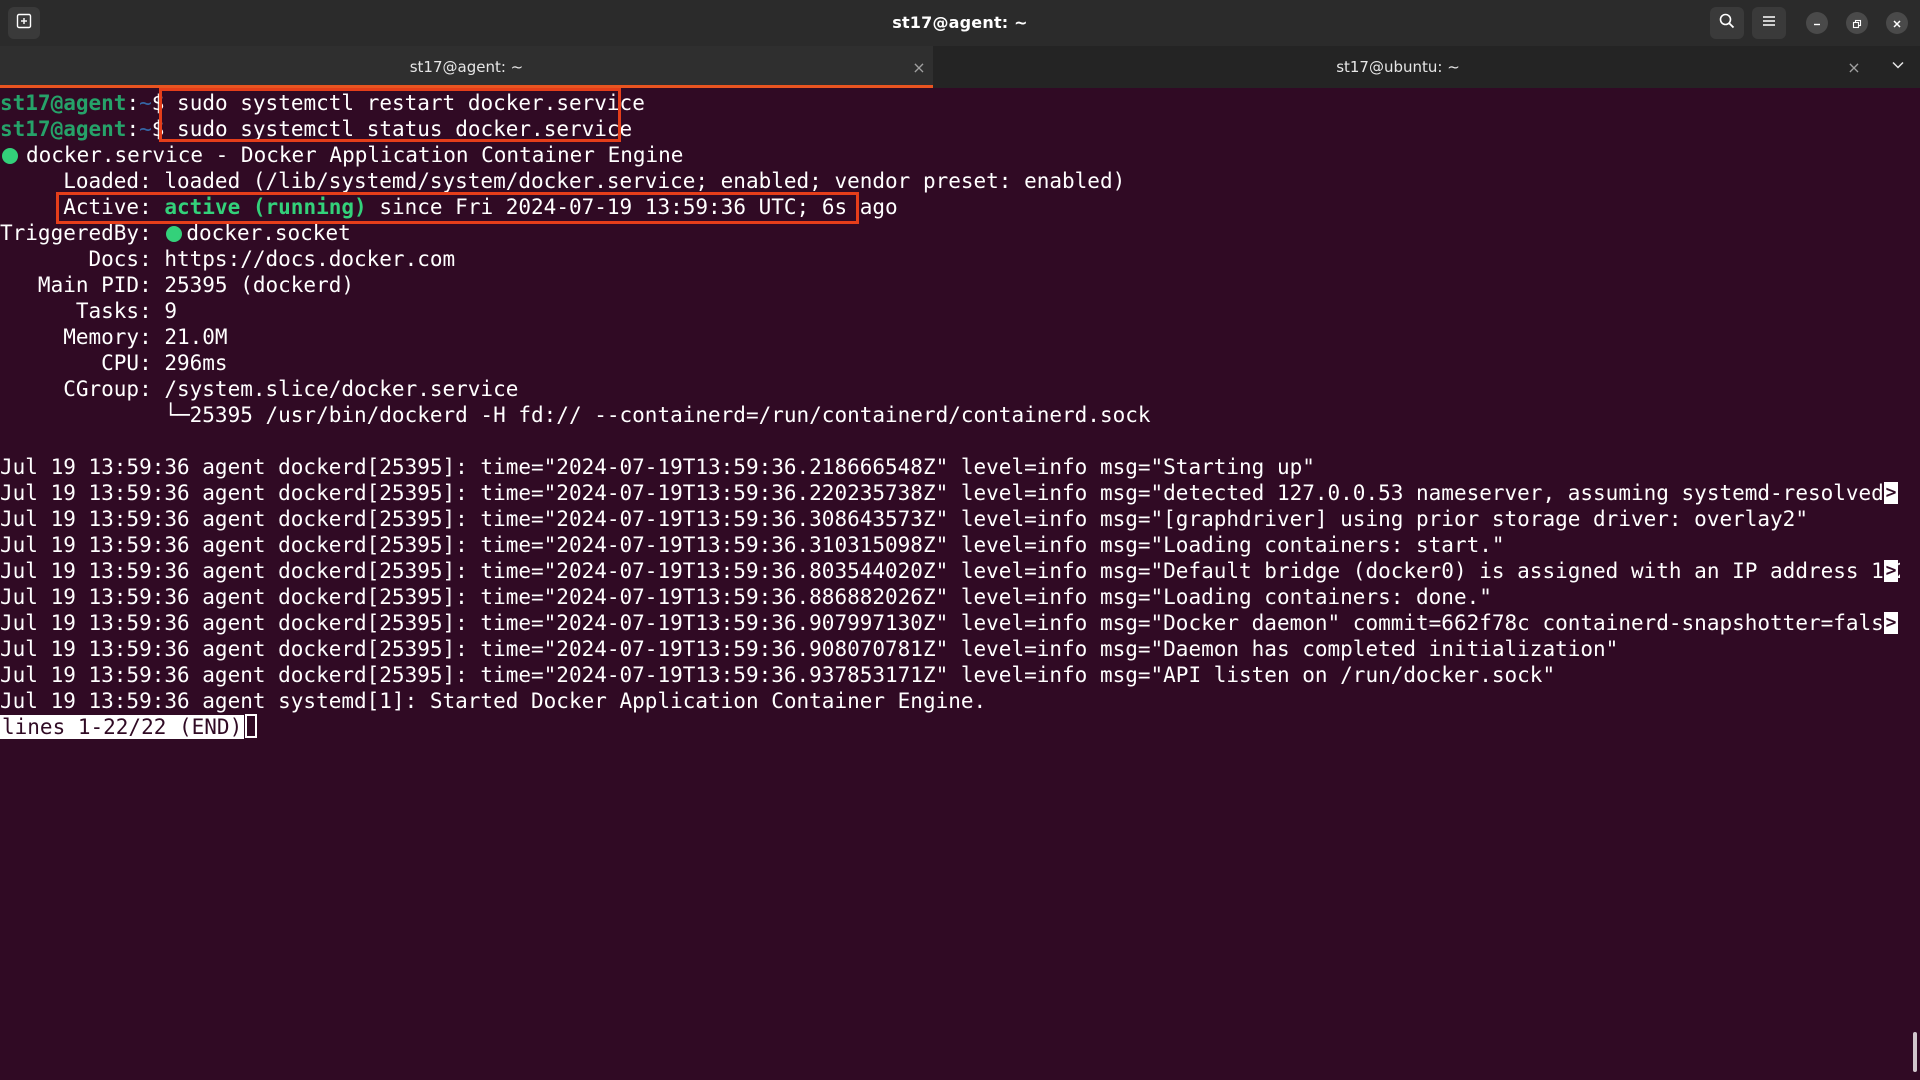 The height and width of the screenshot is (1080, 1920). I want to click on status-tasks-line: Tasks: 9, so click(89, 311).